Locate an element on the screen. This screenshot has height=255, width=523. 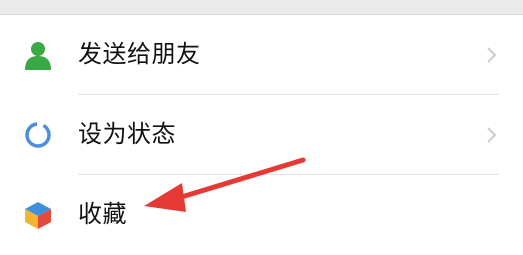
menu-item-label: 收藏 is located at coordinates (102, 214).